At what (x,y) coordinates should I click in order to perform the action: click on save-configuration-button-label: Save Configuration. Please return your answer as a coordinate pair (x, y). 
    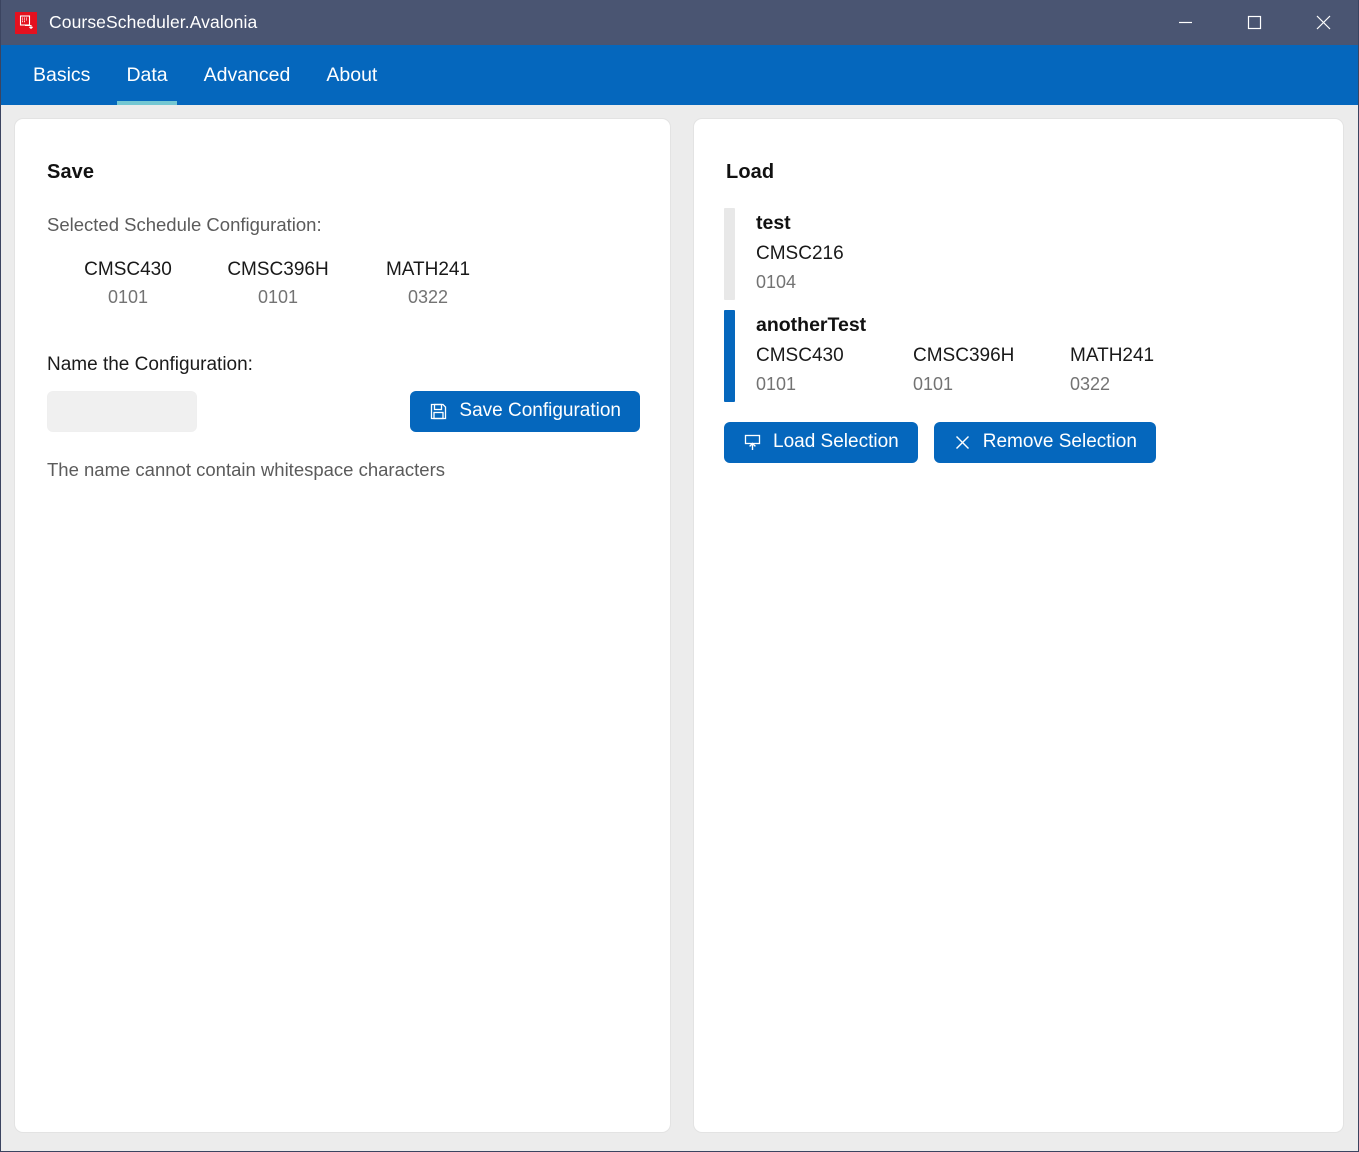
    Looking at the image, I should click on (540, 411).